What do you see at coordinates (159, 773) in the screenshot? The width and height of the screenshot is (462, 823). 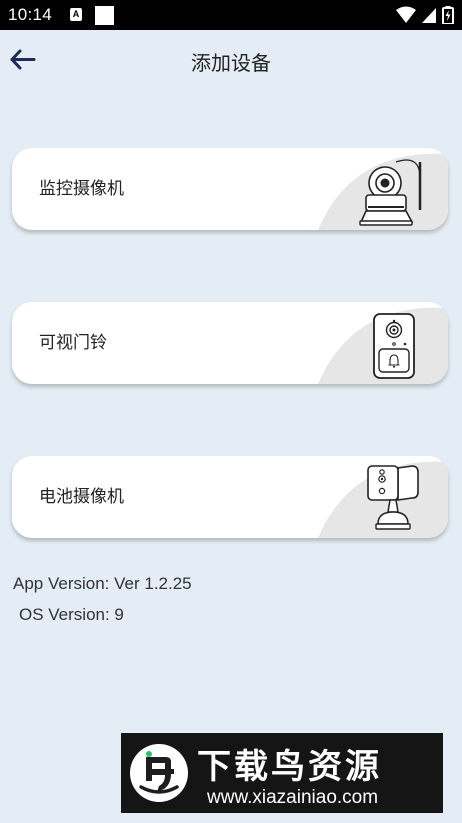 I see `bird-logo-icon` at bounding box center [159, 773].